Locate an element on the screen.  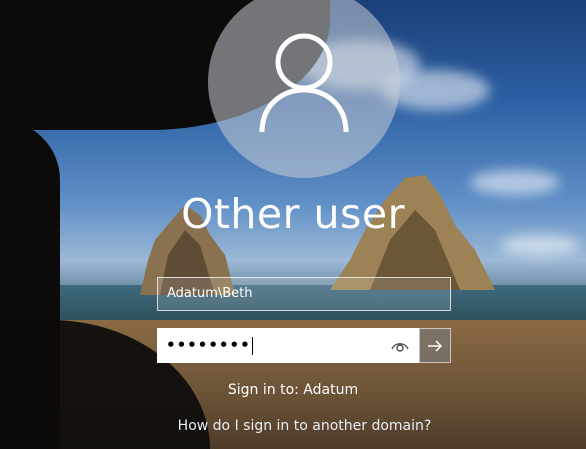
password-field: •••••••• is located at coordinates (288, 345).